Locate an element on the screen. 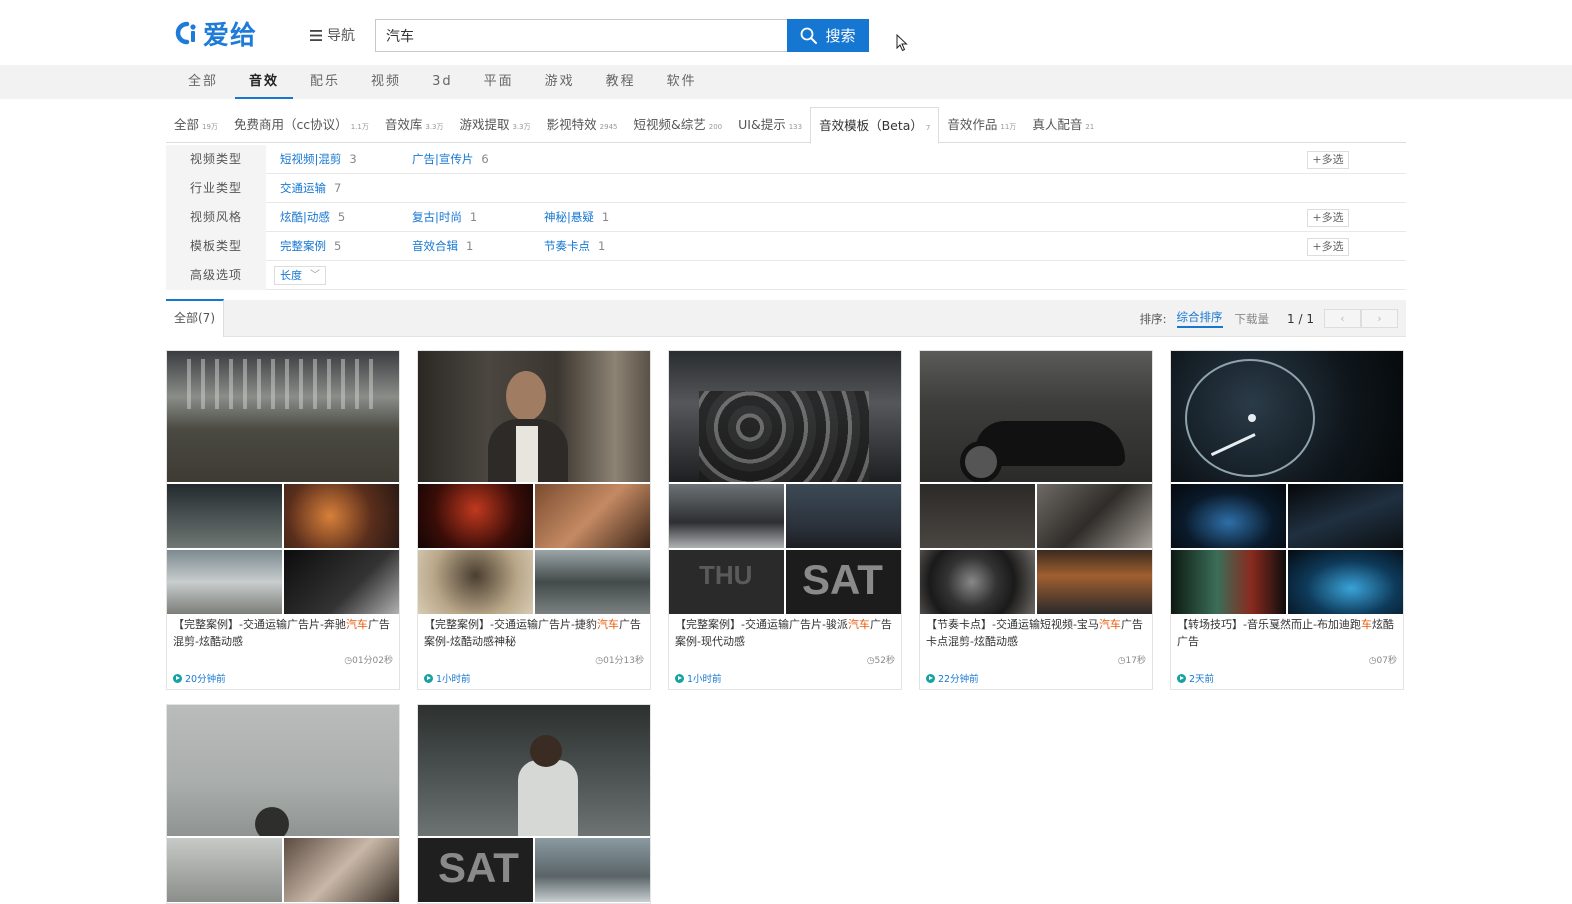 This screenshot has width=1572, height=904. sub-tab-label: 音效库 is located at coordinates (403, 124).